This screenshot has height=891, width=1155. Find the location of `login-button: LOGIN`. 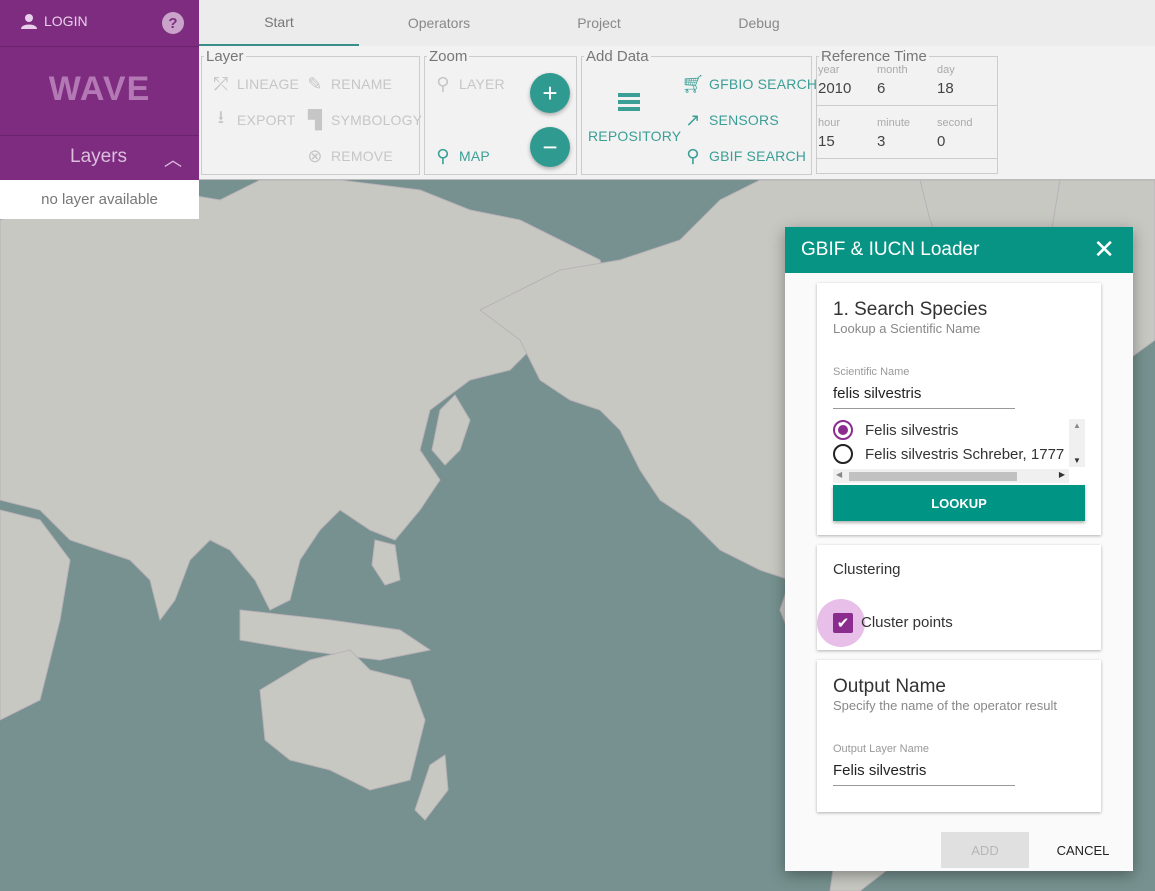

login-button: LOGIN is located at coordinates (54, 21).